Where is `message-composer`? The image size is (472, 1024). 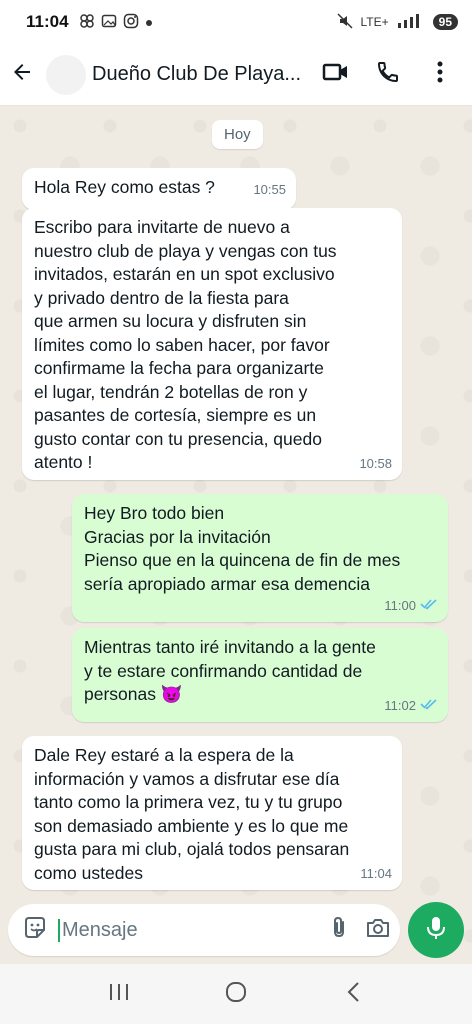
message-composer is located at coordinates (236, 930).